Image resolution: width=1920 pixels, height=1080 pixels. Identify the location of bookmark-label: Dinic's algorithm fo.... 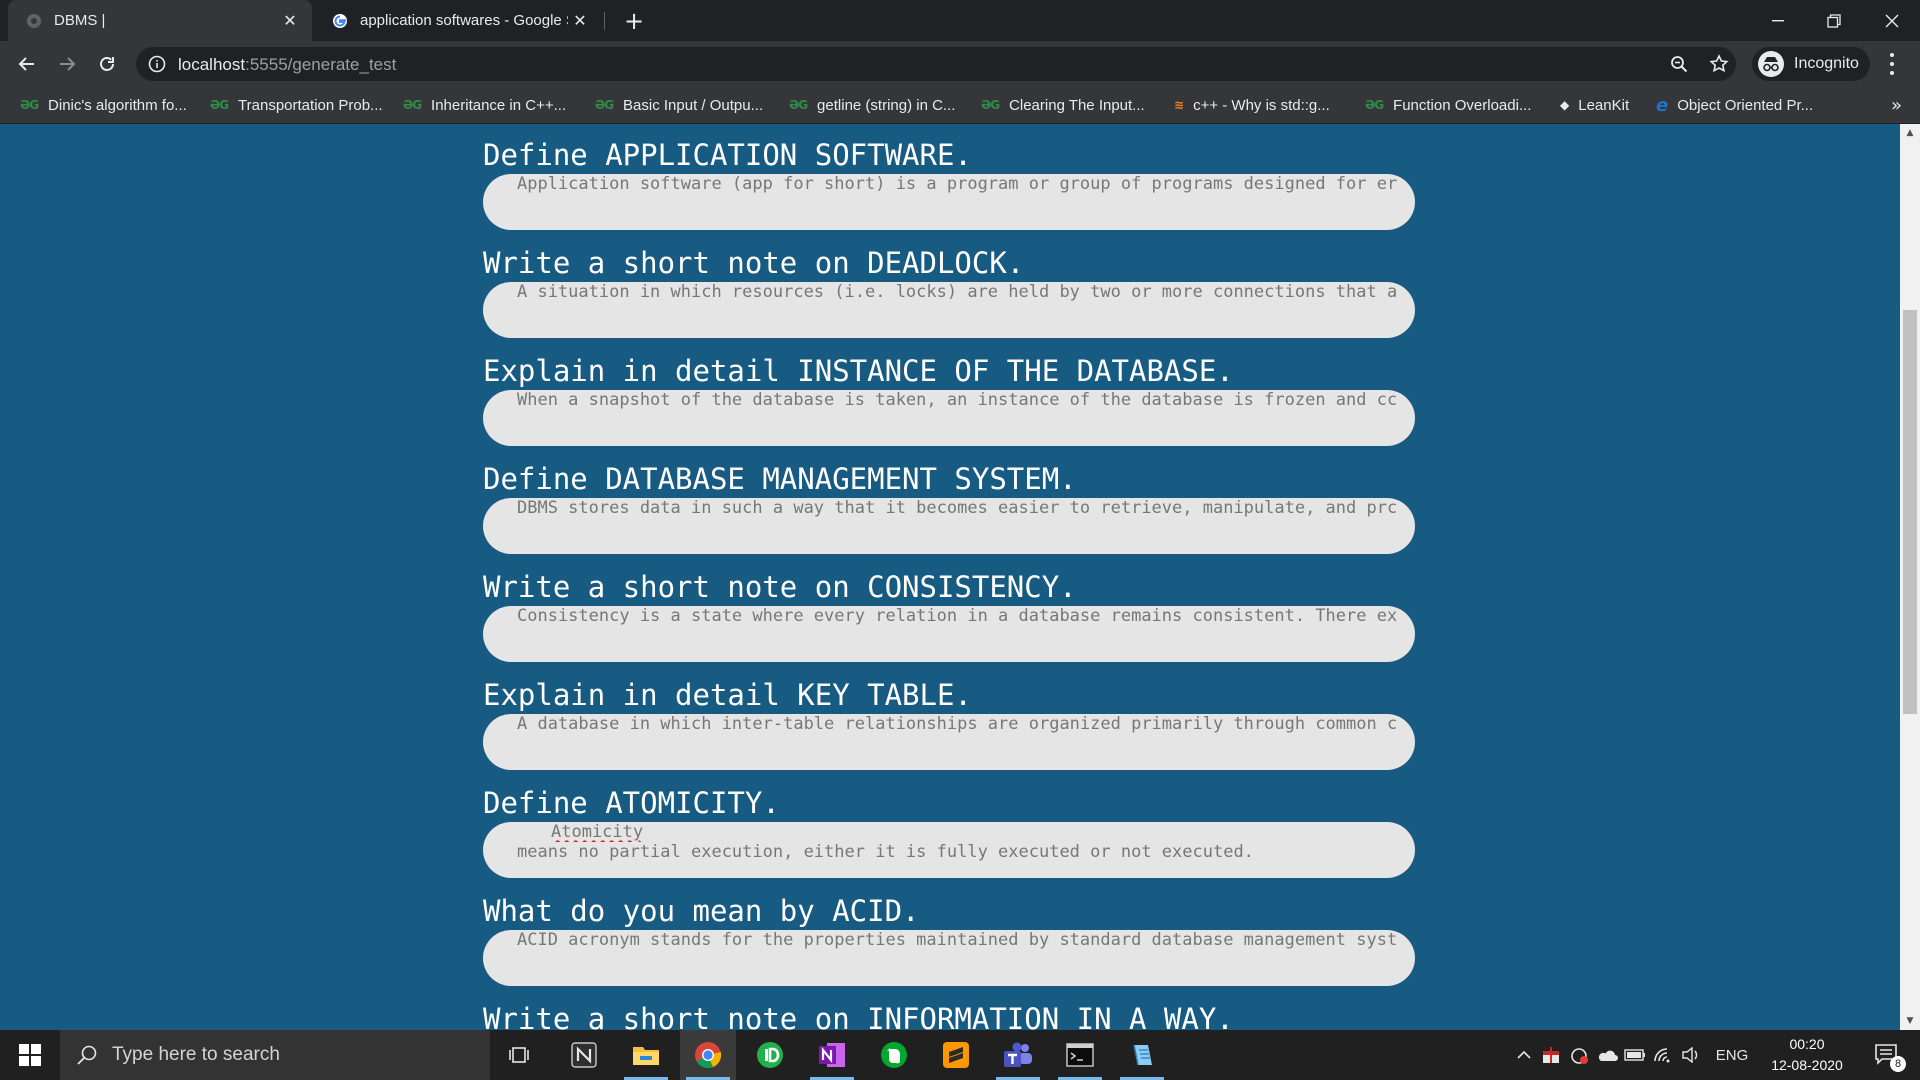
(117, 105).